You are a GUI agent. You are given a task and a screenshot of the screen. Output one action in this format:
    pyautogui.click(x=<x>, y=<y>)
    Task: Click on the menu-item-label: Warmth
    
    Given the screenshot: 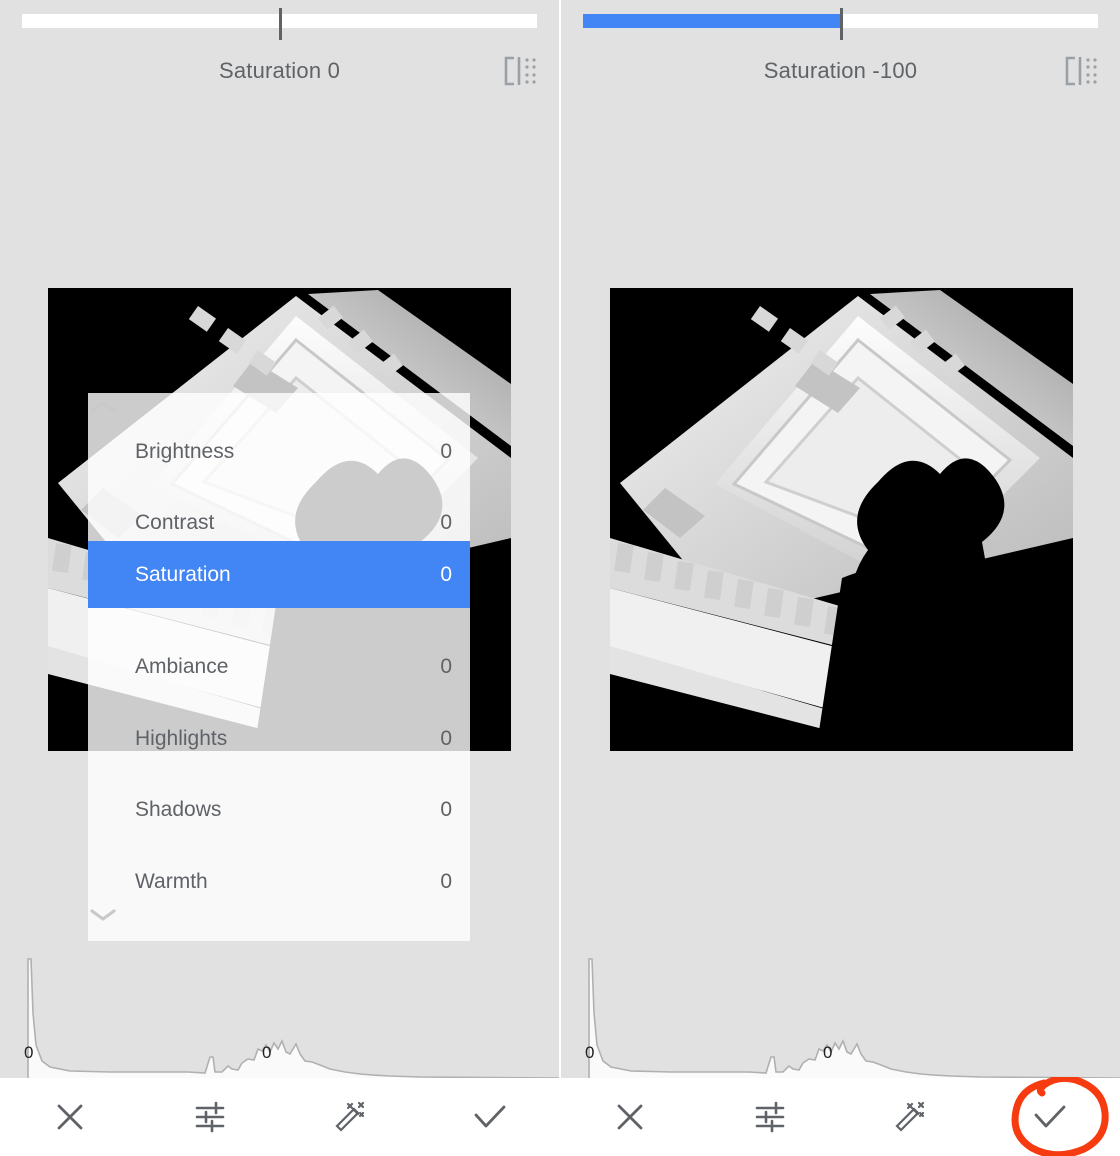 What is the action you would take?
    pyautogui.click(x=171, y=881)
    